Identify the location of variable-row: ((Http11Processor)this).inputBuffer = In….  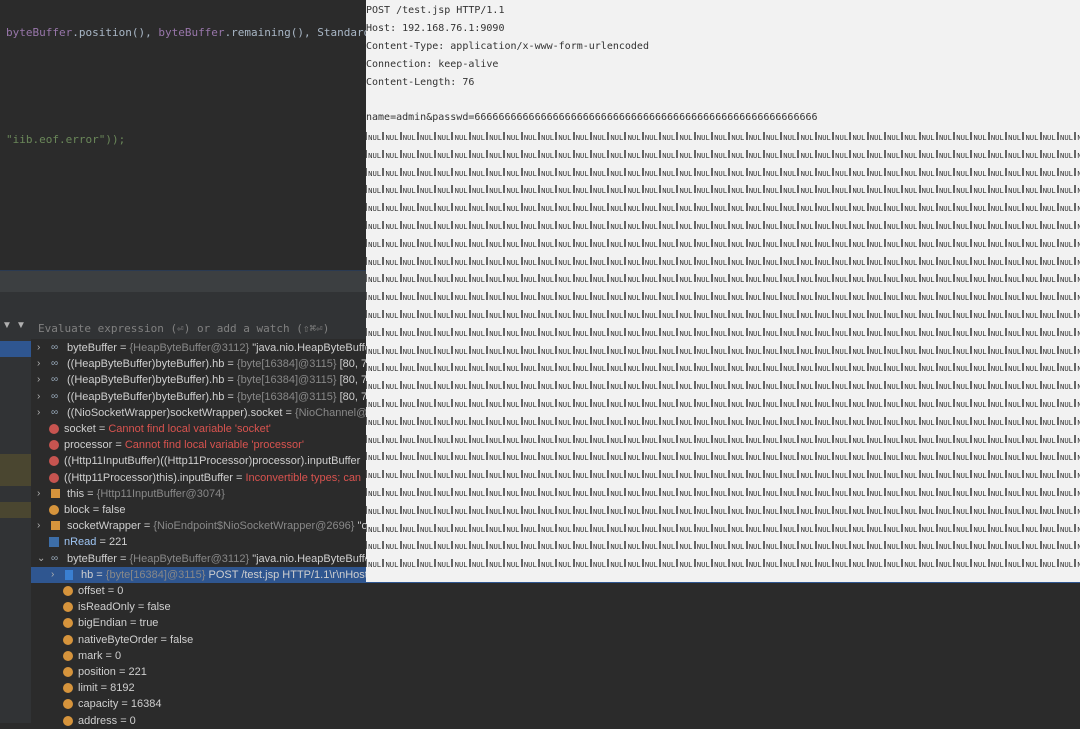
(198, 478).